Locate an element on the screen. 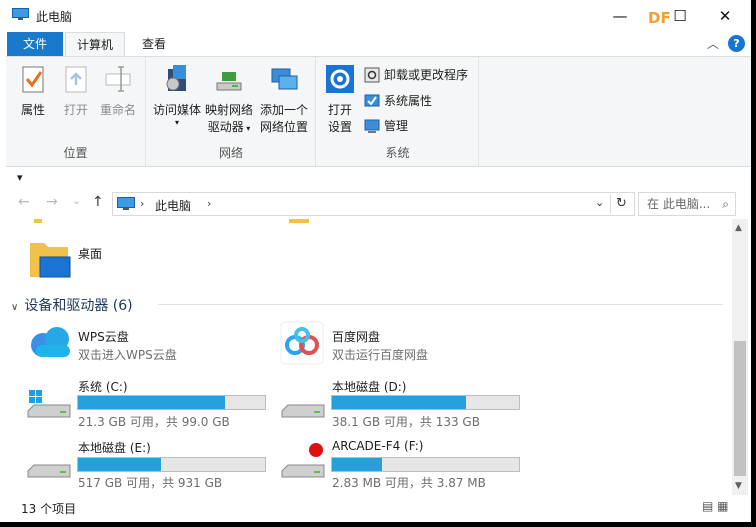 This screenshot has width=756, height=527. add-location-label-1: 添加一个 is located at coordinates (283, 110).